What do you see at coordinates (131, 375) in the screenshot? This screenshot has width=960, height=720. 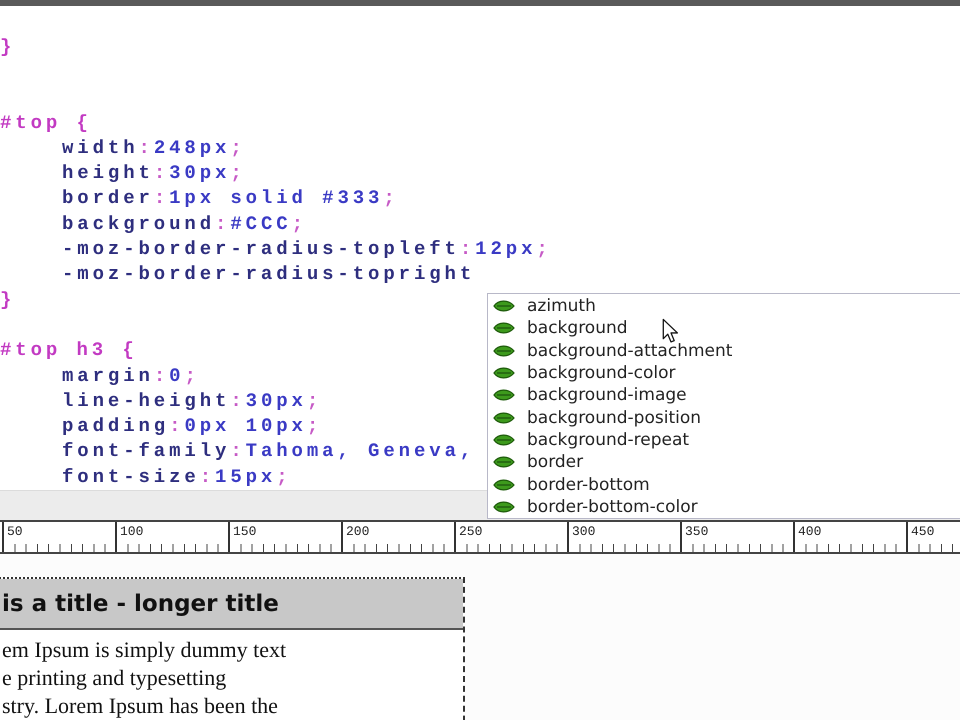 I see `code-line: margin:0;` at bounding box center [131, 375].